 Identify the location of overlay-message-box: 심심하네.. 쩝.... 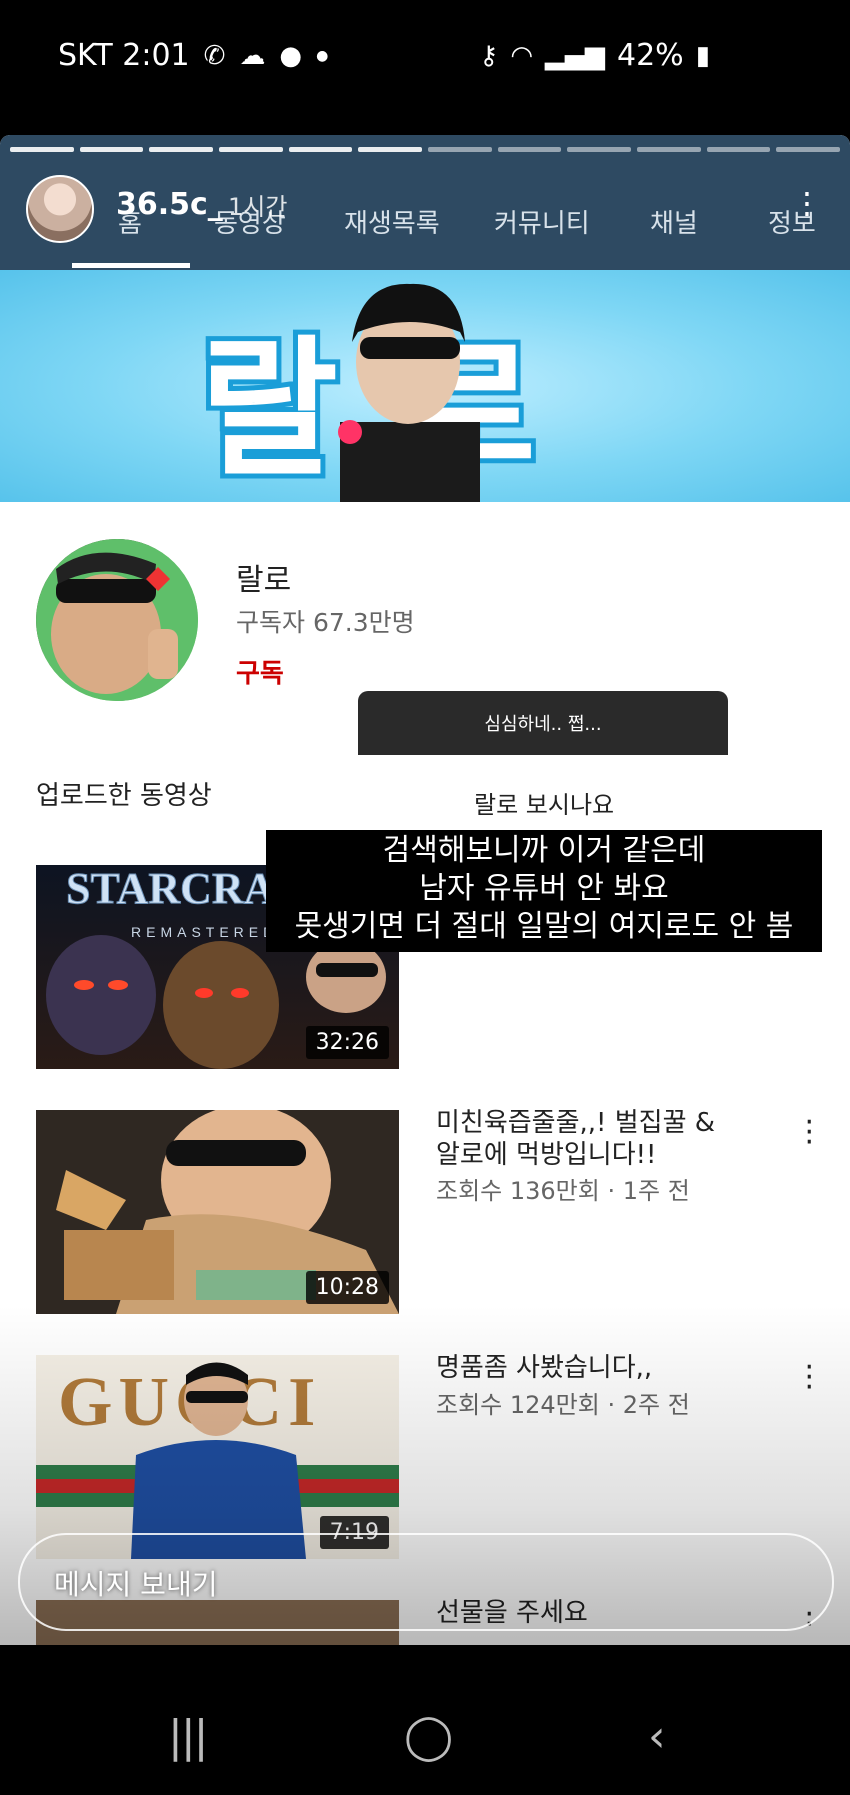
(543, 723).